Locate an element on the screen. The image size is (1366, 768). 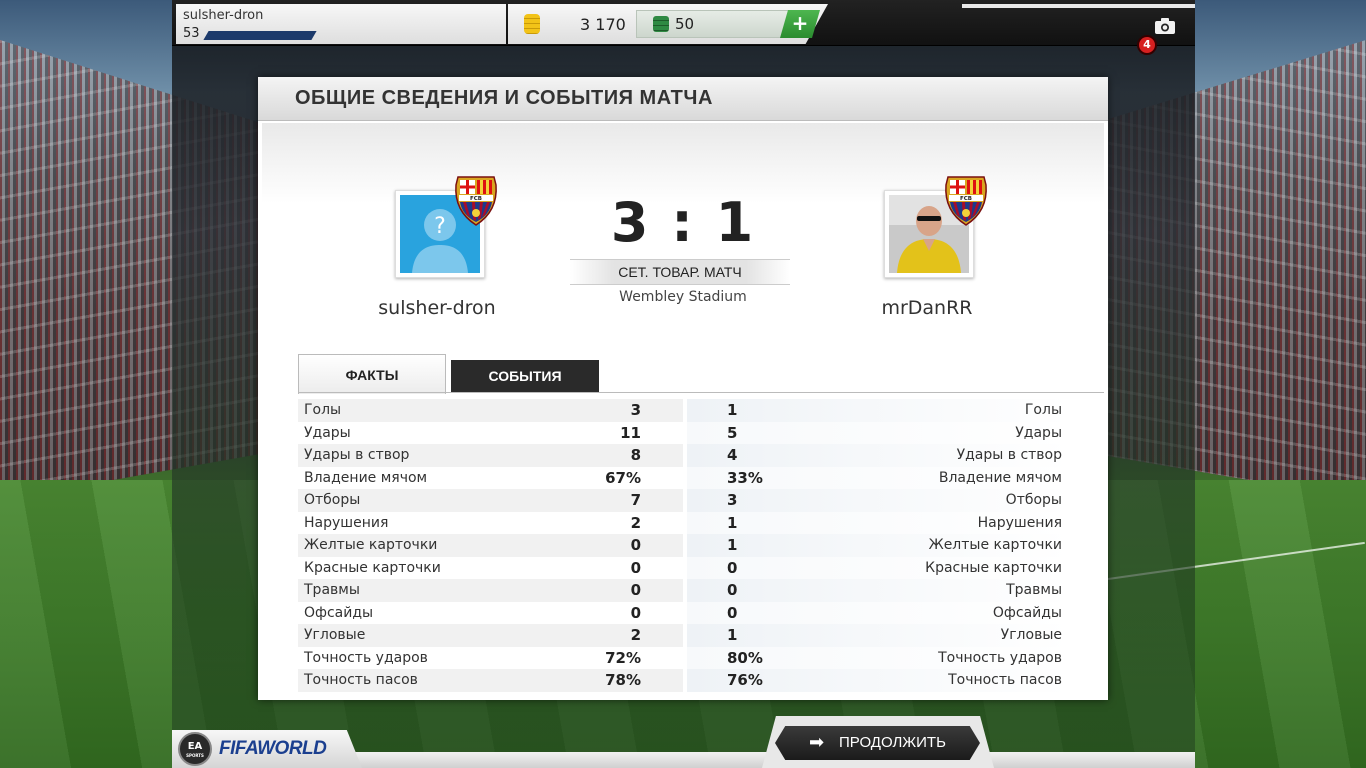
panel-title: ОБЩИЕ СВЕДЕНИЯ И СОБЫТИЯ МАТЧА is located at coordinates (504, 98).